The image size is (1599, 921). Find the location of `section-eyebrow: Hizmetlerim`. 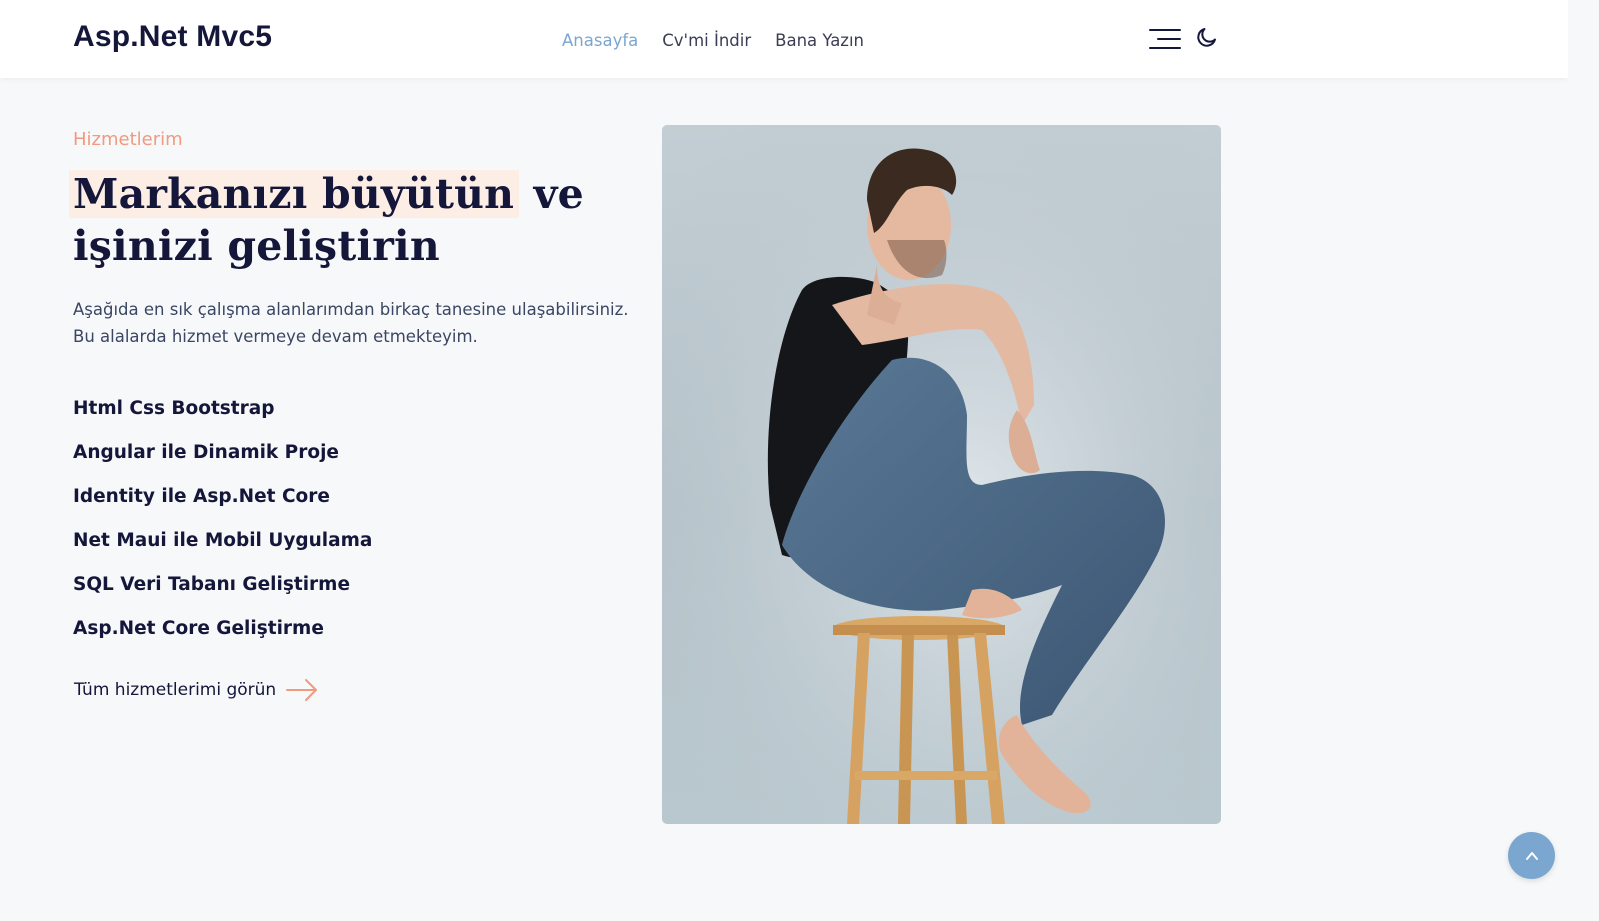

section-eyebrow: Hizmetlerim is located at coordinates (128, 139).